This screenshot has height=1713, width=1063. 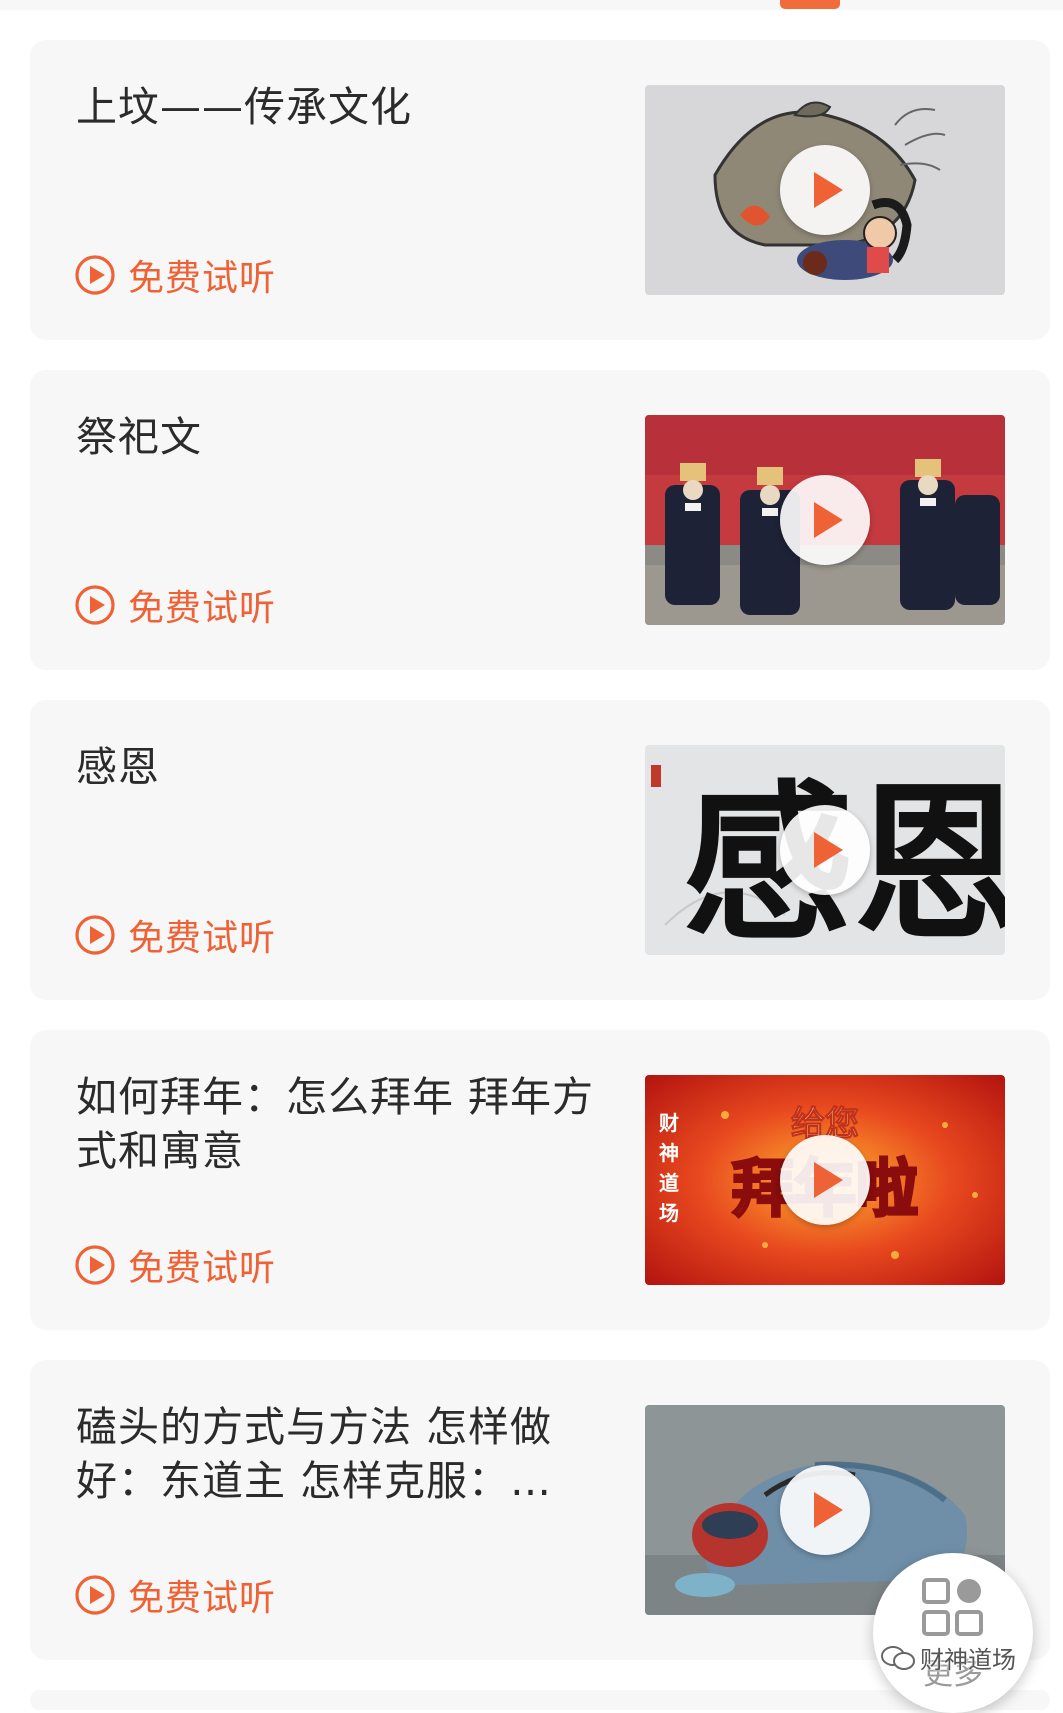 What do you see at coordinates (952, 1607) in the screenshot?
I see `grid-icon` at bounding box center [952, 1607].